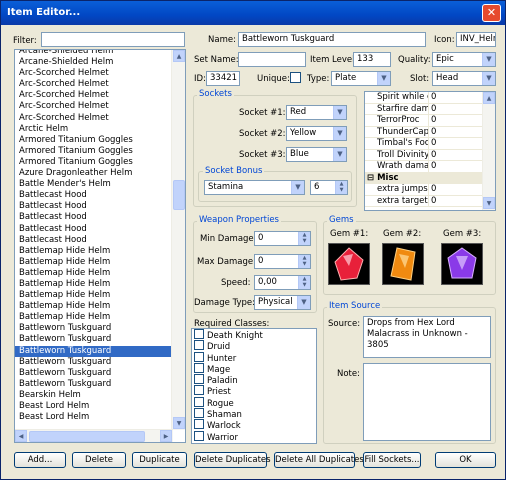 This screenshot has width=506, height=480. What do you see at coordinates (430, 155) in the screenshot?
I see `property-row: Troll Divinity 0` at bounding box center [430, 155].